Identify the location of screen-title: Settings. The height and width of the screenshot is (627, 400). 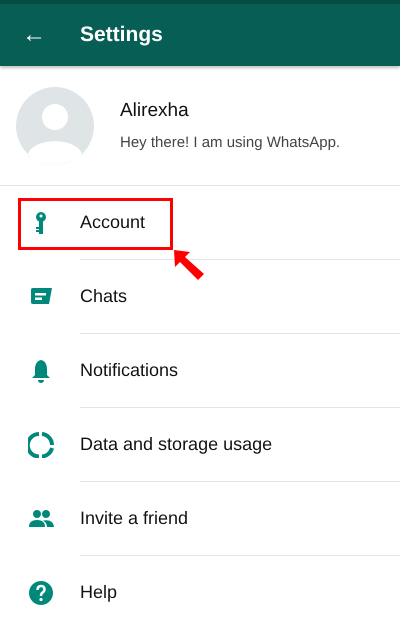
(121, 35).